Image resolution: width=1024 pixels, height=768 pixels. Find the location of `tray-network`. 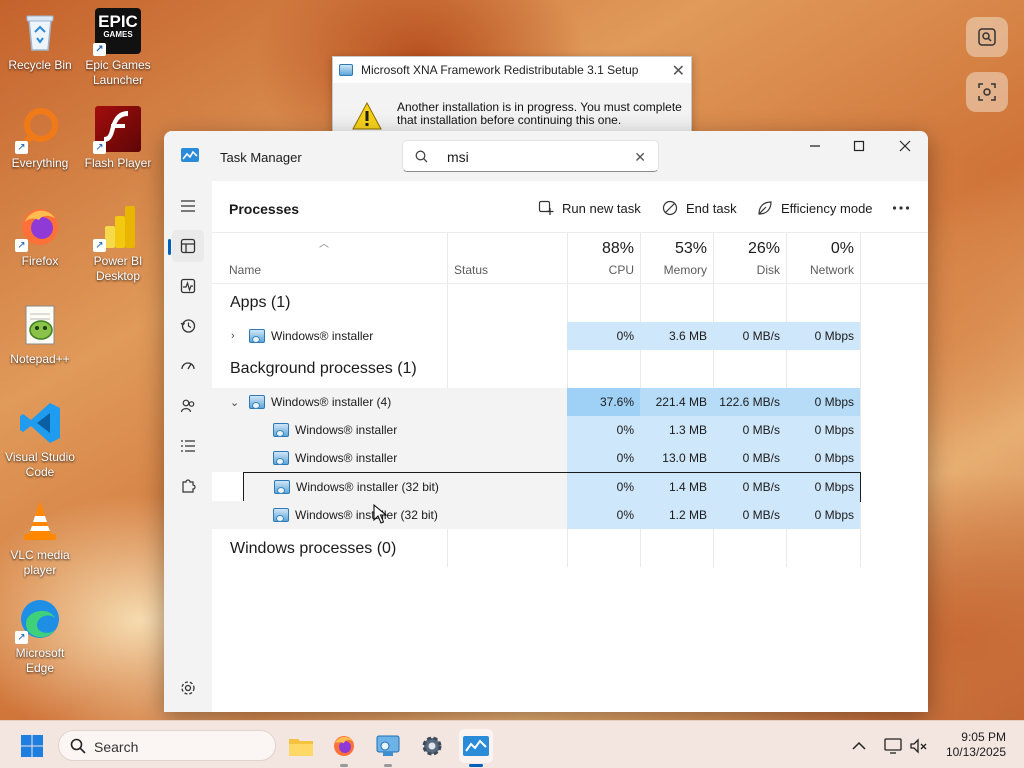

tray-network is located at coordinates (893, 746).